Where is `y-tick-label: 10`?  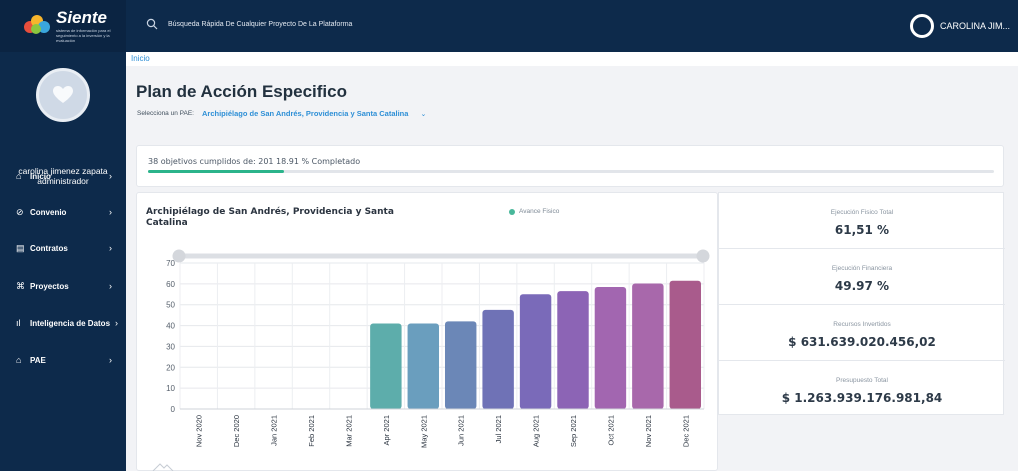 y-tick-label: 10 is located at coordinates (170, 388).